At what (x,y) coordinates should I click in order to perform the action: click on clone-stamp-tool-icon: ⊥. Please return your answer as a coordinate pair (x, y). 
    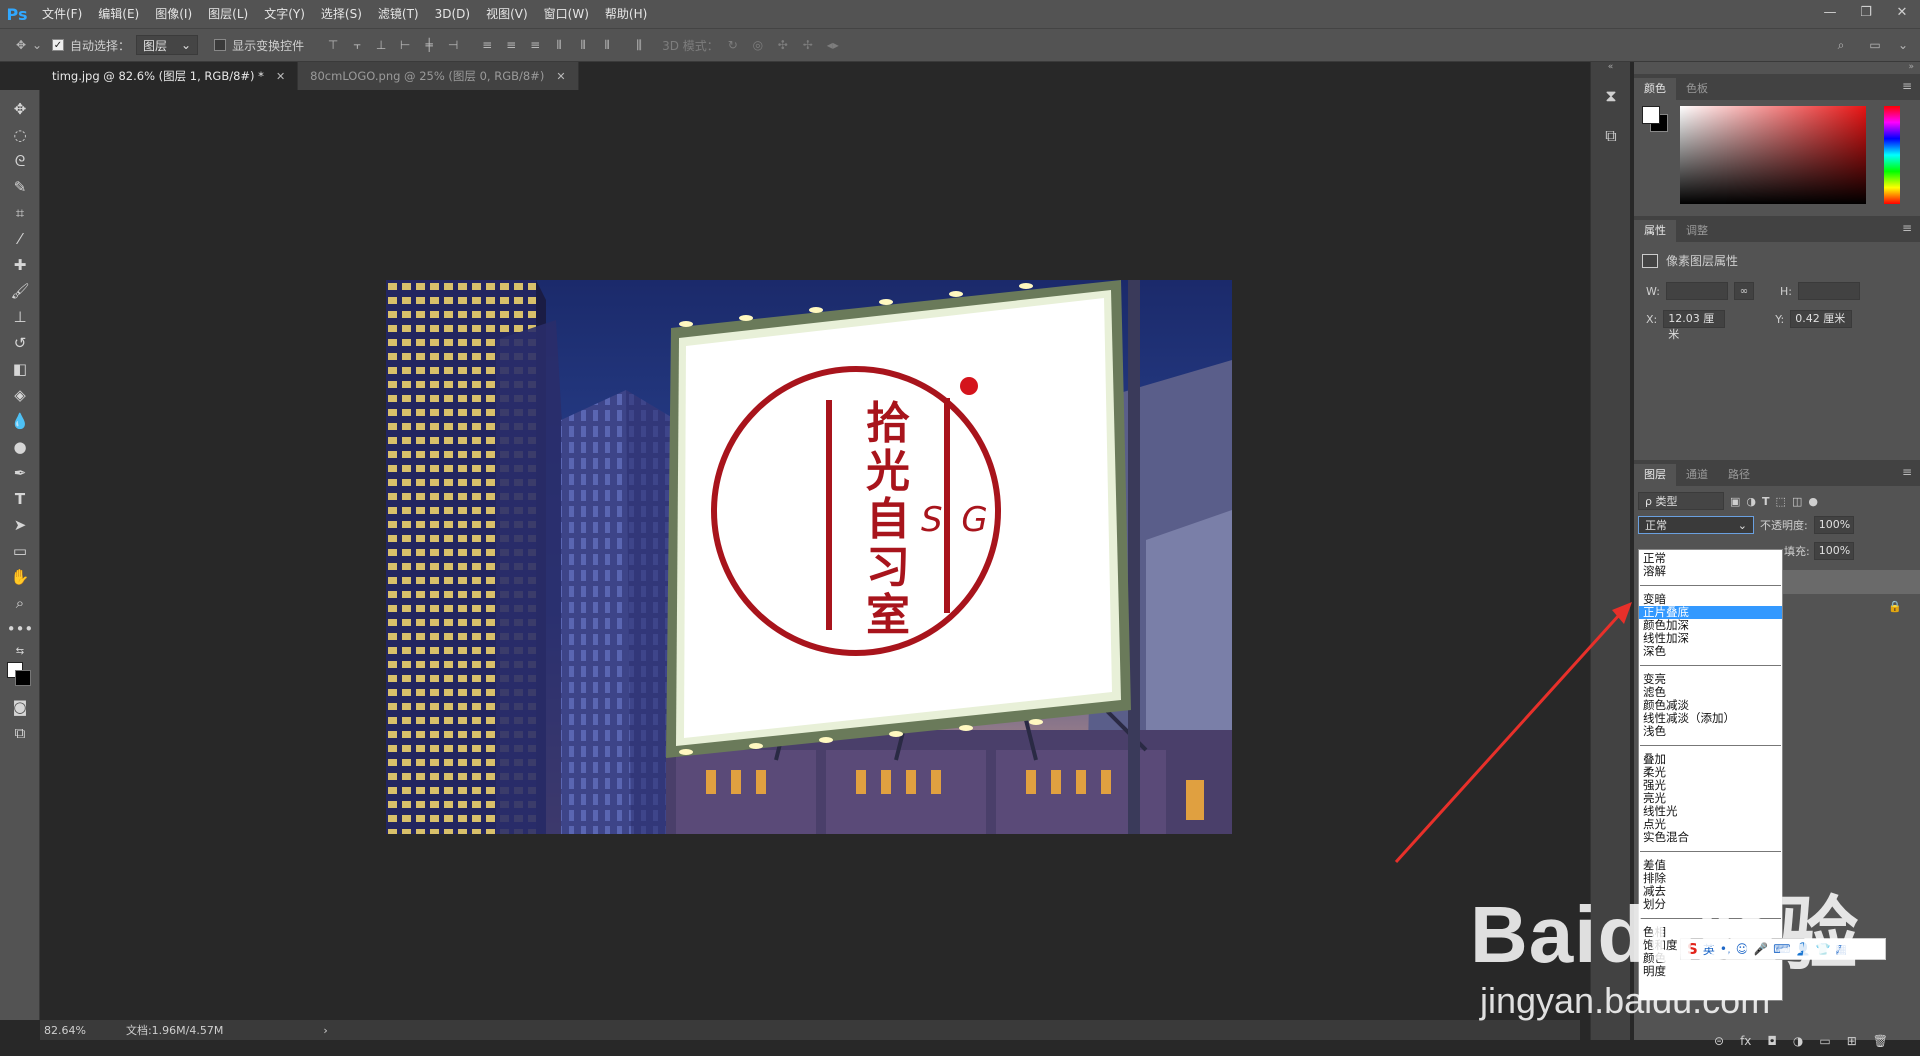
    Looking at the image, I should click on (20, 317).